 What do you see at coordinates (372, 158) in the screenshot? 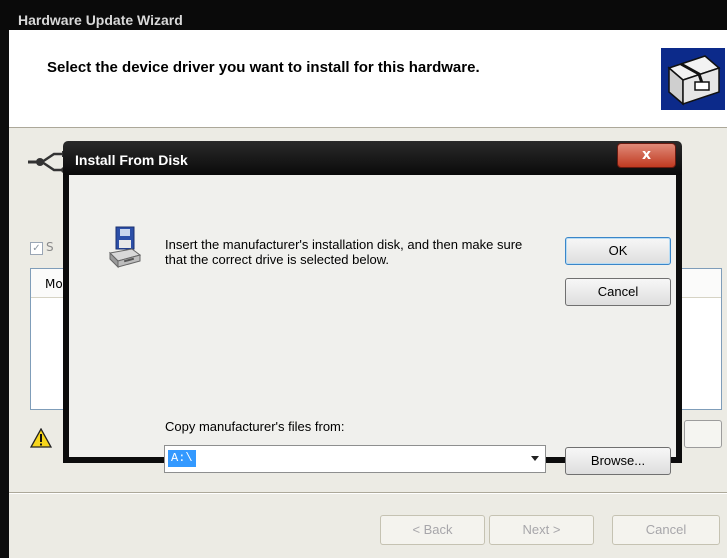
I see `dialog-title-bar: Install From Disk x` at bounding box center [372, 158].